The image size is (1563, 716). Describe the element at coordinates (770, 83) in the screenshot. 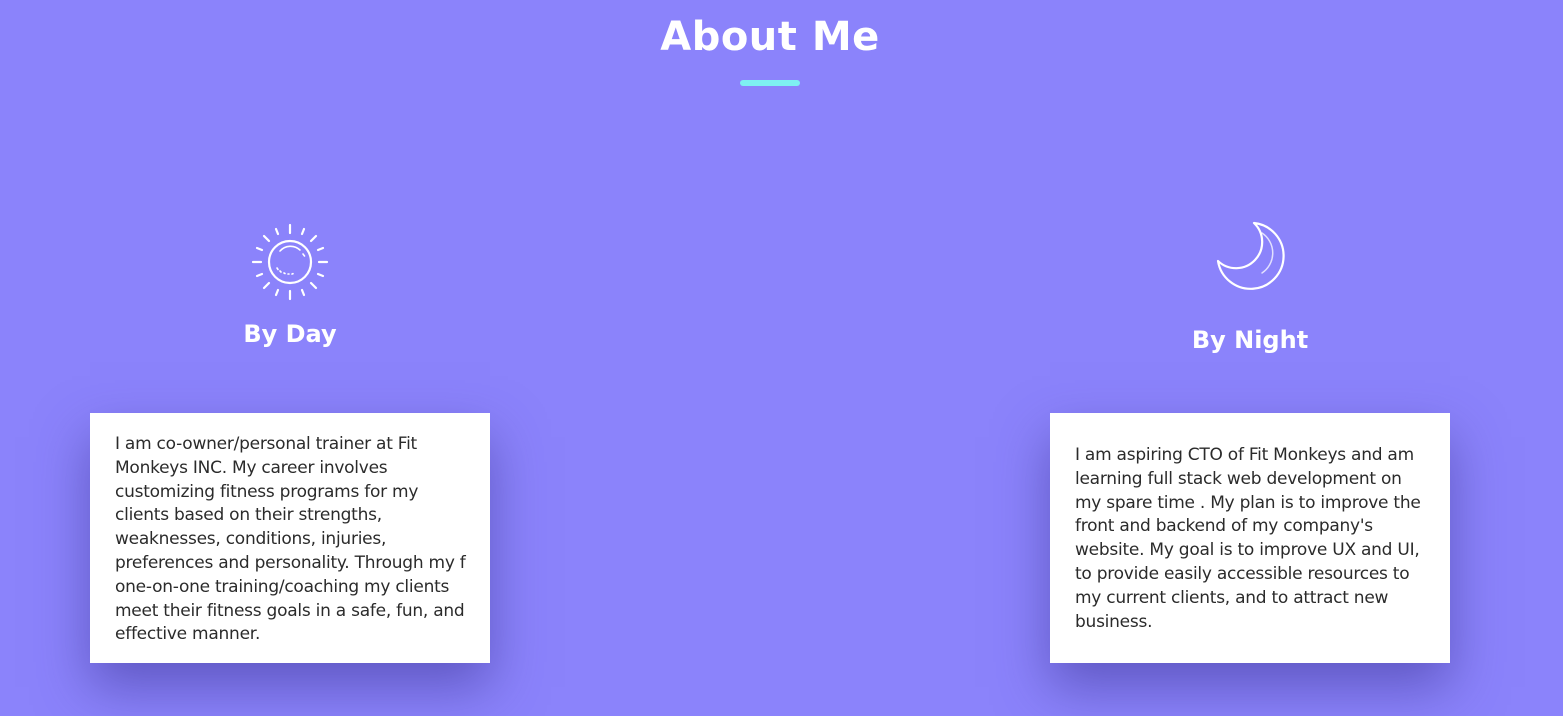

I see `title-underline` at that location.